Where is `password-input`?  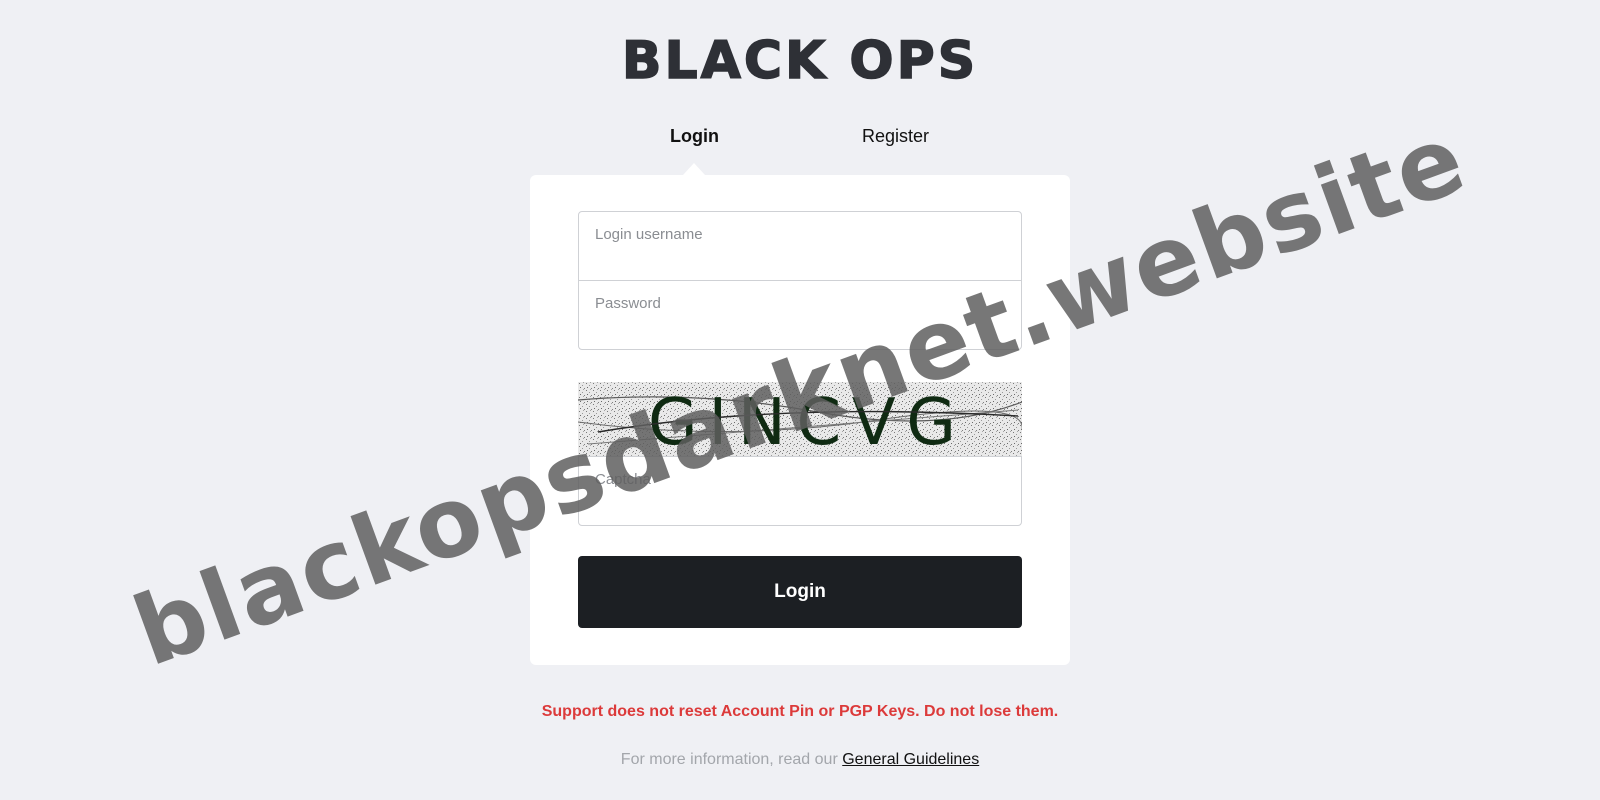
password-input is located at coordinates (800, 315).